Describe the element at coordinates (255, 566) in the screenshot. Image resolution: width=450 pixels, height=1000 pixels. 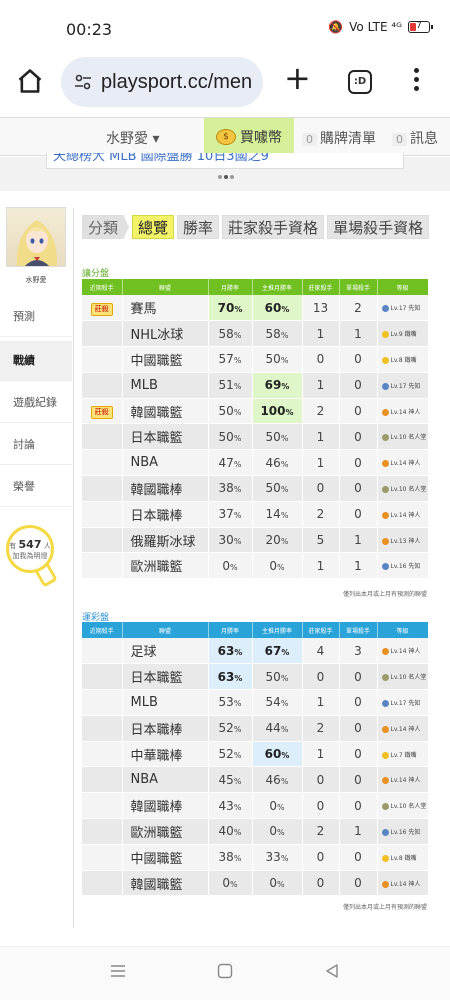
I see `table-row: 歐洲職籃 0% 0% 1 1 Lv.16 先知` at that location.